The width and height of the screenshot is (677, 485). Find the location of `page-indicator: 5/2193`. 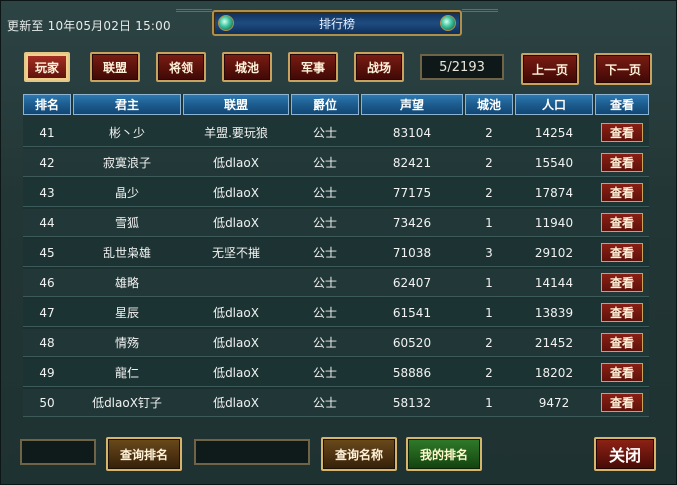

page-indicator: 5/2193 is located at coordinates (462, 67).